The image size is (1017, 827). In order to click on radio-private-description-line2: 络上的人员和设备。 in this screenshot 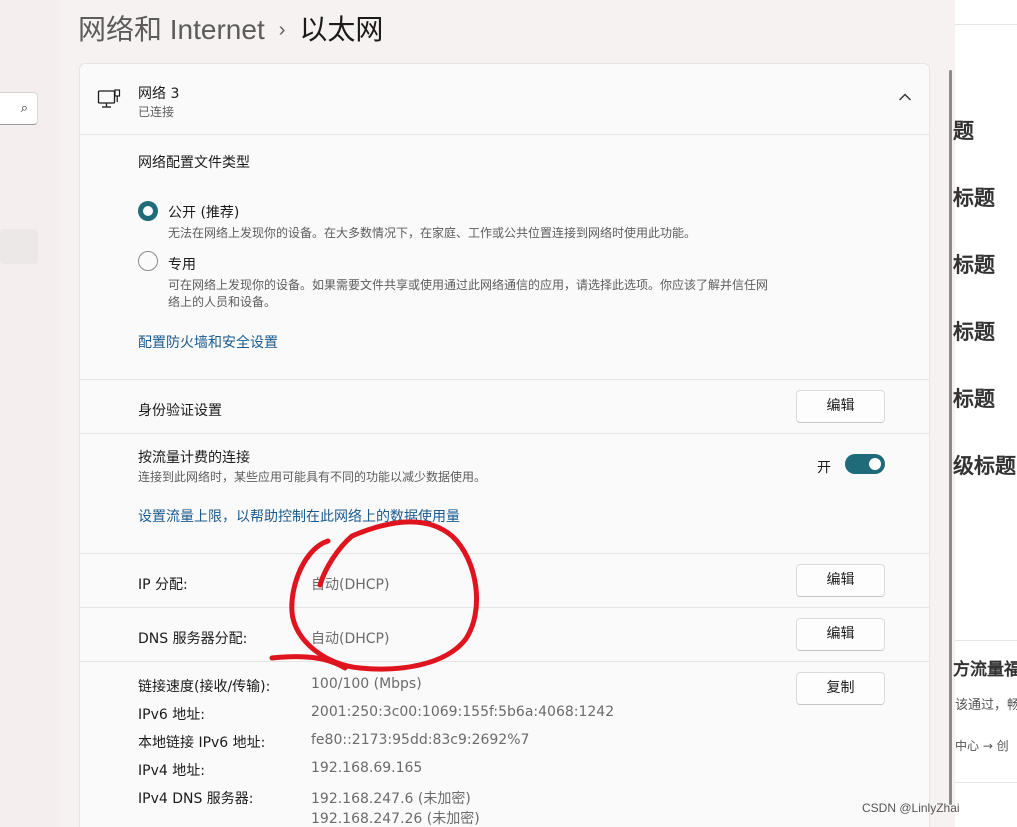, I will do `click(222, 302)`.